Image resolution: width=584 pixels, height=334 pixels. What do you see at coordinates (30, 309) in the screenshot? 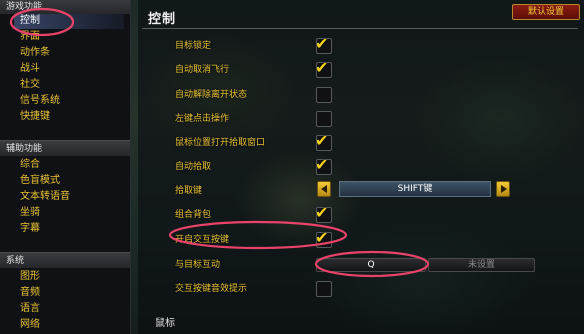
I see `sidebar-item-language: 语言` at bounding box center [30, 309].